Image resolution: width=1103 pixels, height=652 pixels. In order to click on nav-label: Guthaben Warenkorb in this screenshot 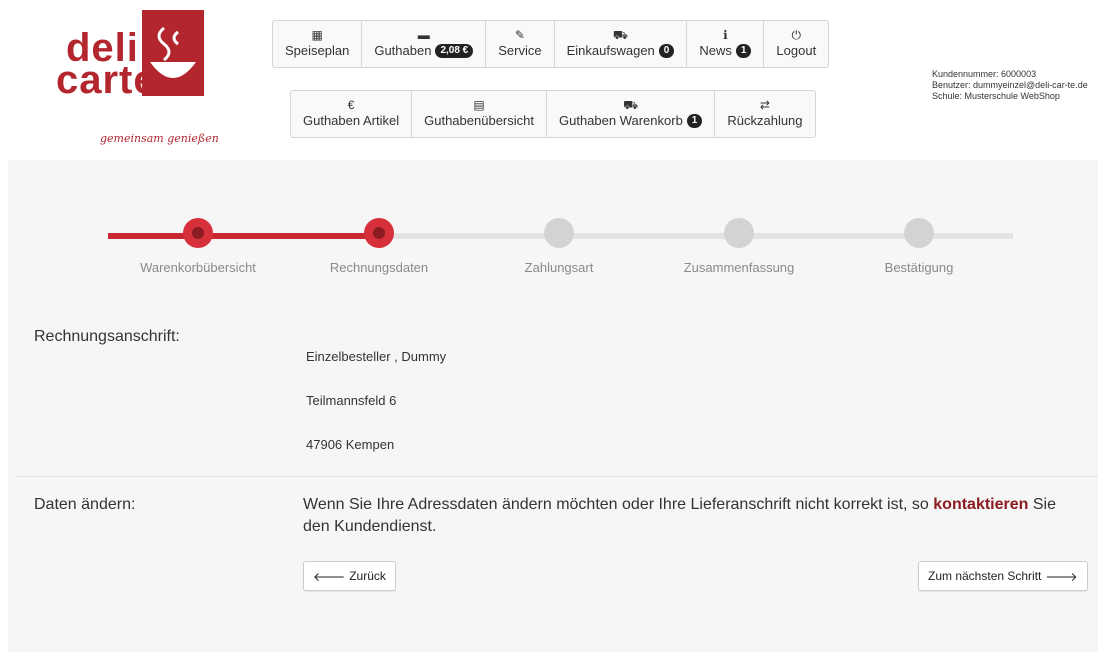, I will do `click(620, 120)`.